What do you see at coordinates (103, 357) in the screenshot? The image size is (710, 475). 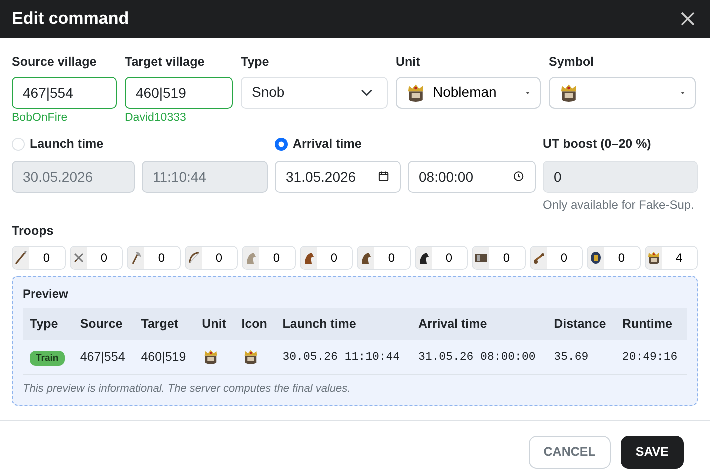 I see `table-cell: 467|554` at bounding box center [103, 357].